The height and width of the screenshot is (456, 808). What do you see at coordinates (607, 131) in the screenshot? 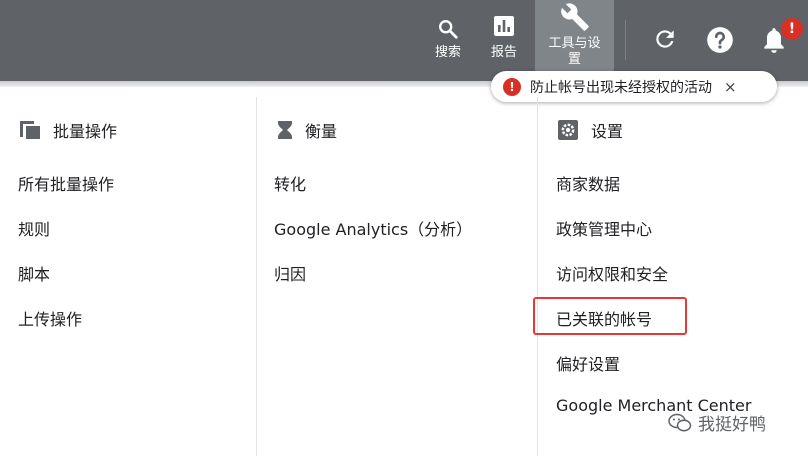
I see `column-title: 设置` at bounding box center [607, 131].